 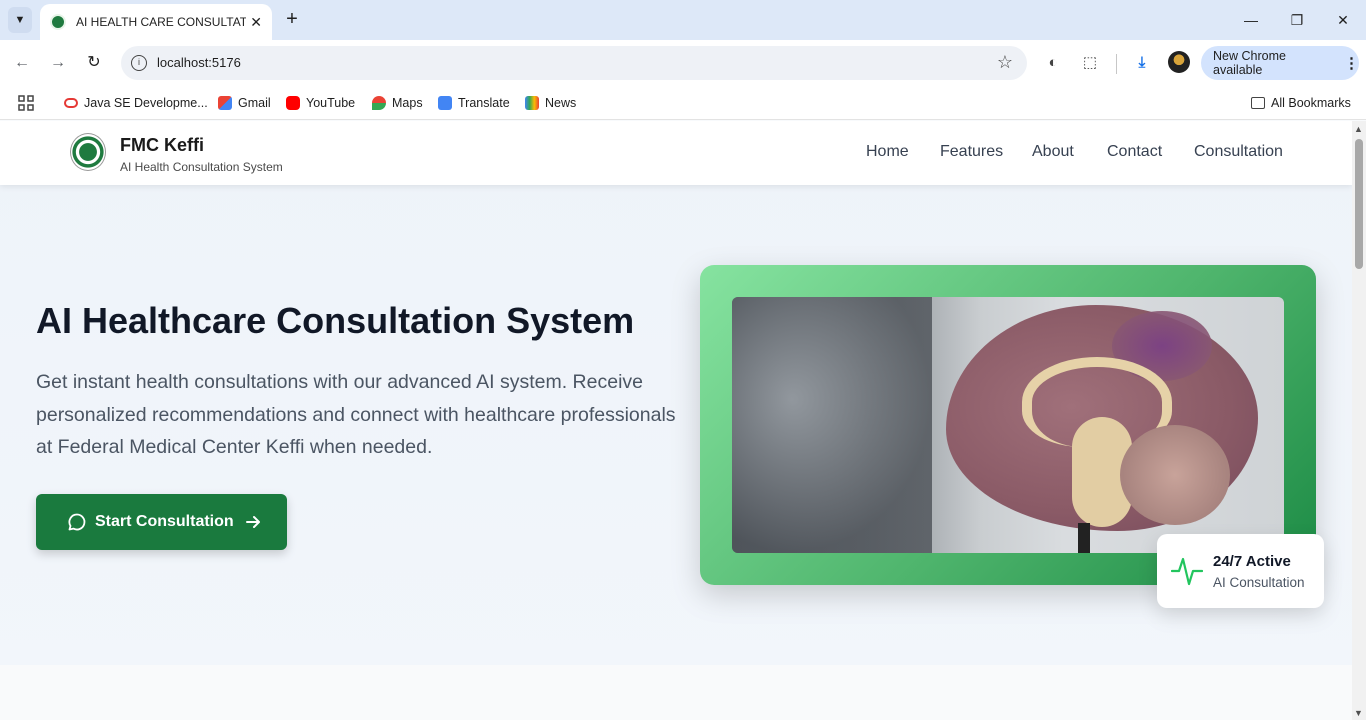 I want to click on next-section, so click(x=676, y=692).